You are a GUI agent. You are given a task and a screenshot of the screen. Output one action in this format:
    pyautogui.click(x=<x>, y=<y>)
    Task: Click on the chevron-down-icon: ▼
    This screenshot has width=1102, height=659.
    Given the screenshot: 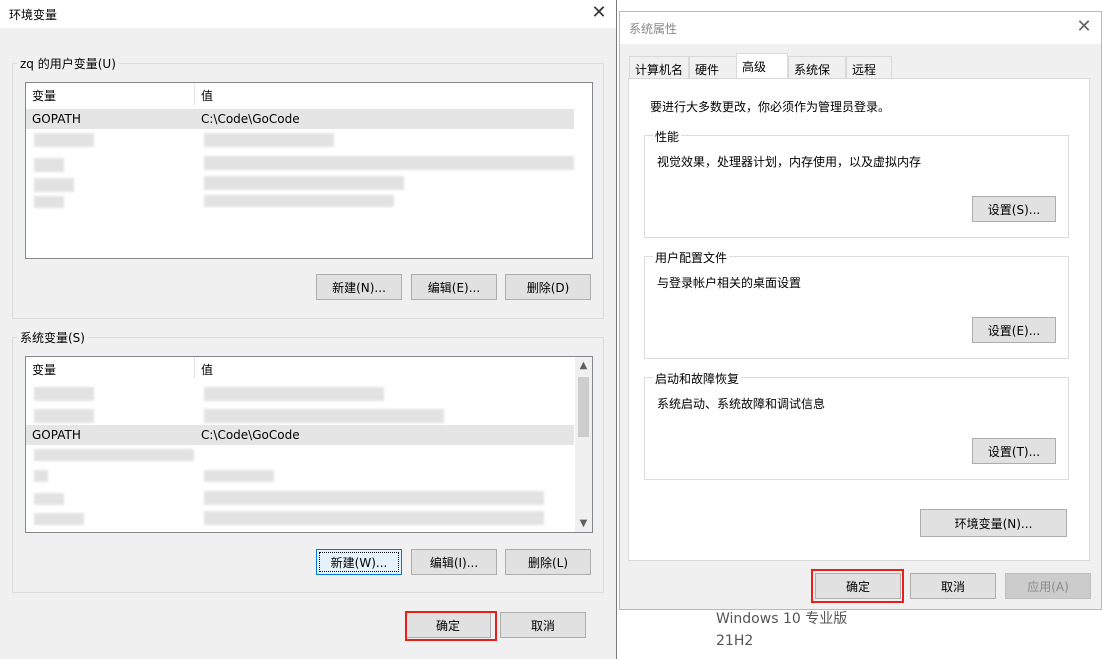 What is the action you would take?
    pyautogui.click(x=583, y=523)
    